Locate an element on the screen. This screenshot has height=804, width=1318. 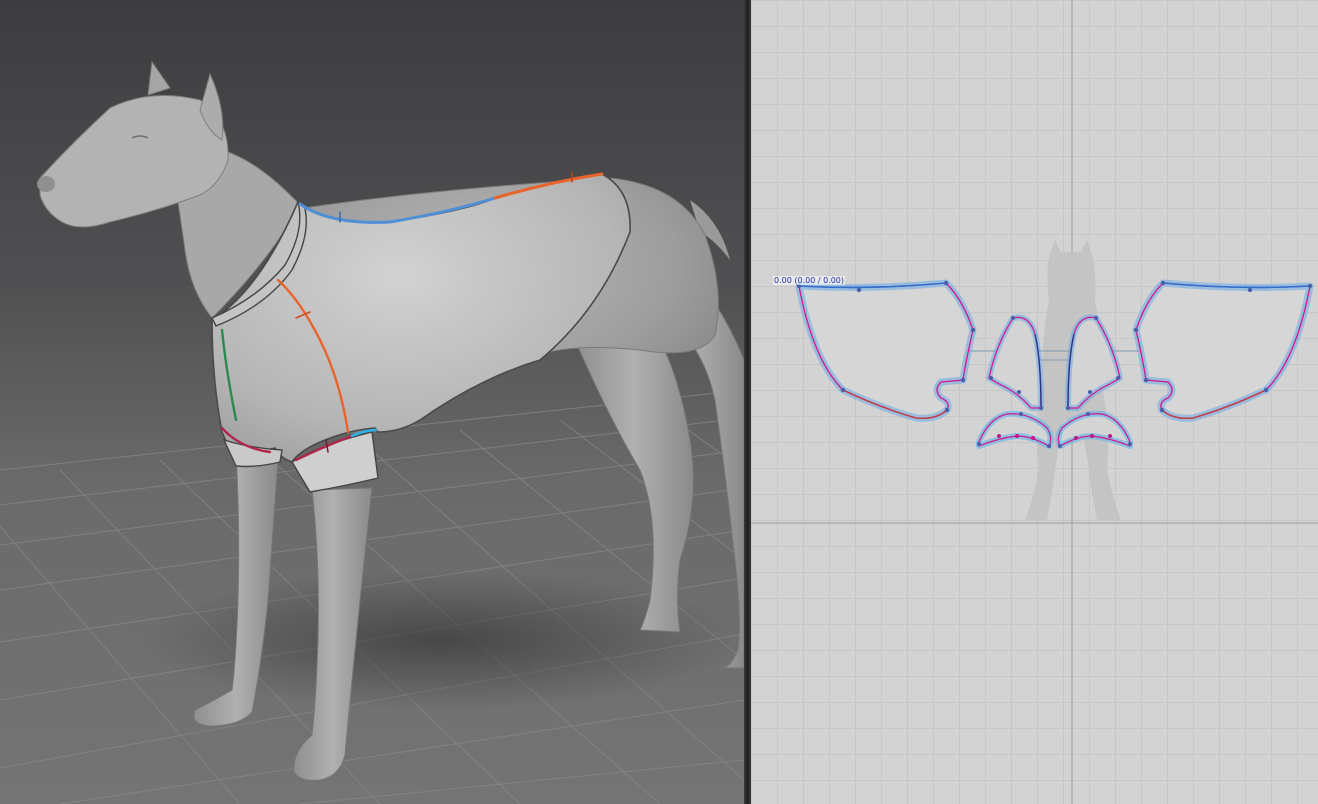
dog-shadow is located at coordinates (440, 640).